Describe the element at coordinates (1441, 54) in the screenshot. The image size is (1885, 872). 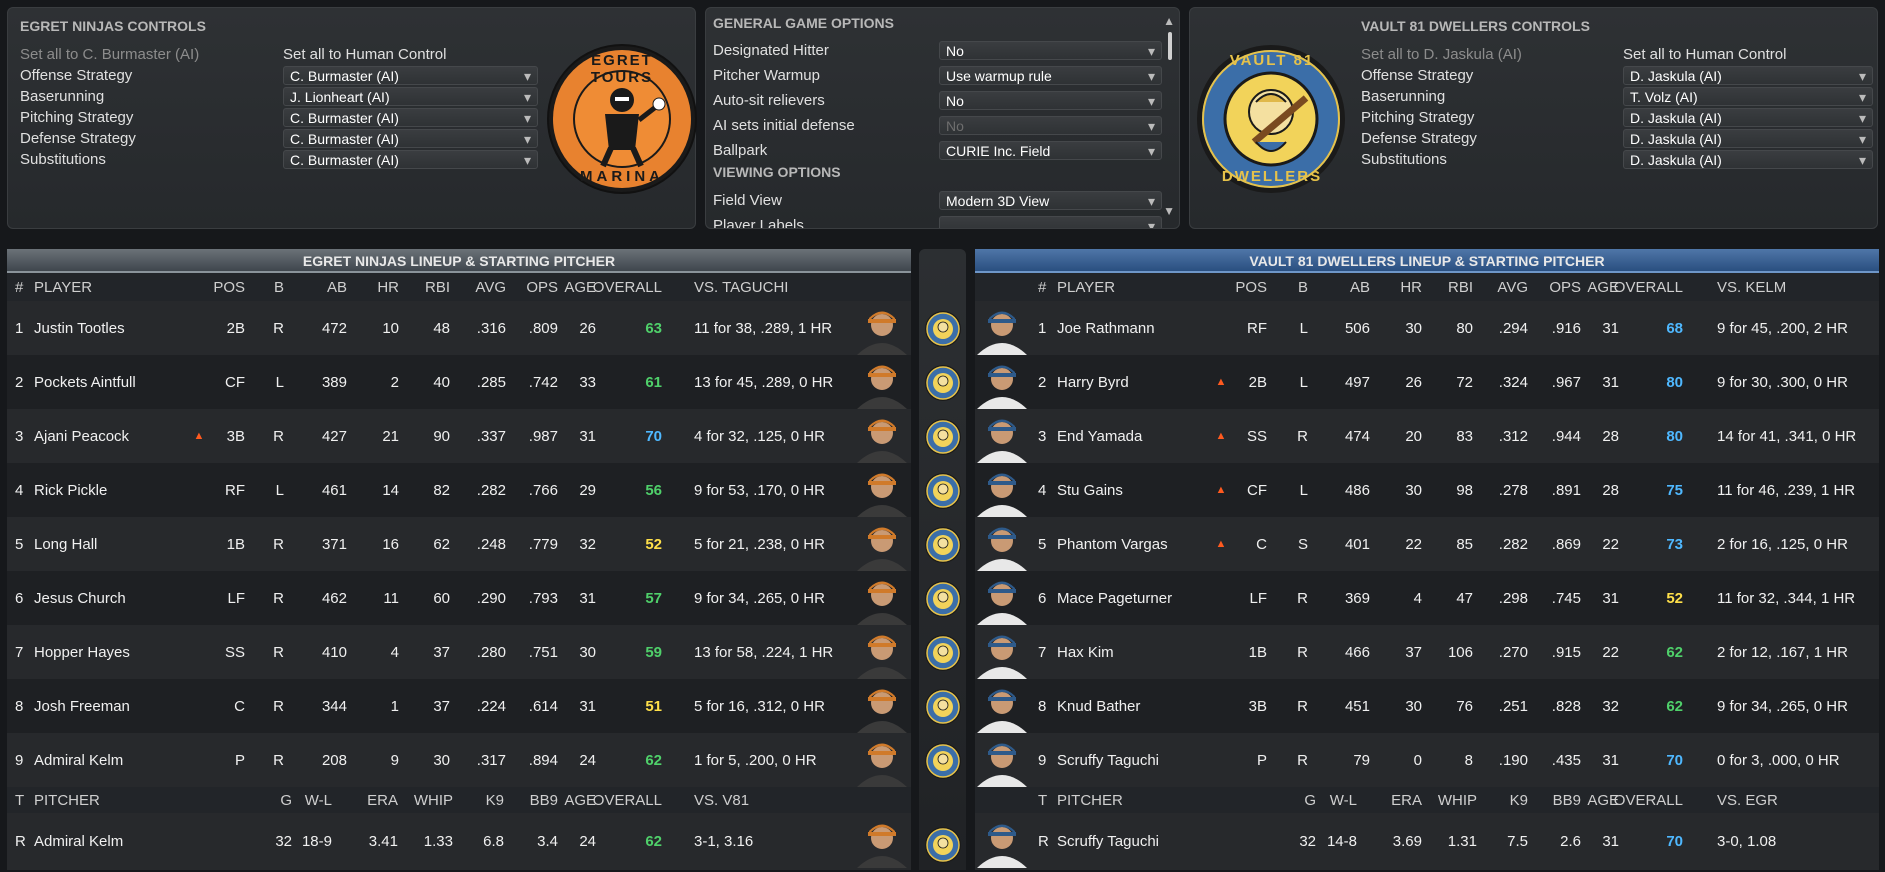
I see `vault-set-ai-link: Set all to D. Jaskula (AI)` at that location.